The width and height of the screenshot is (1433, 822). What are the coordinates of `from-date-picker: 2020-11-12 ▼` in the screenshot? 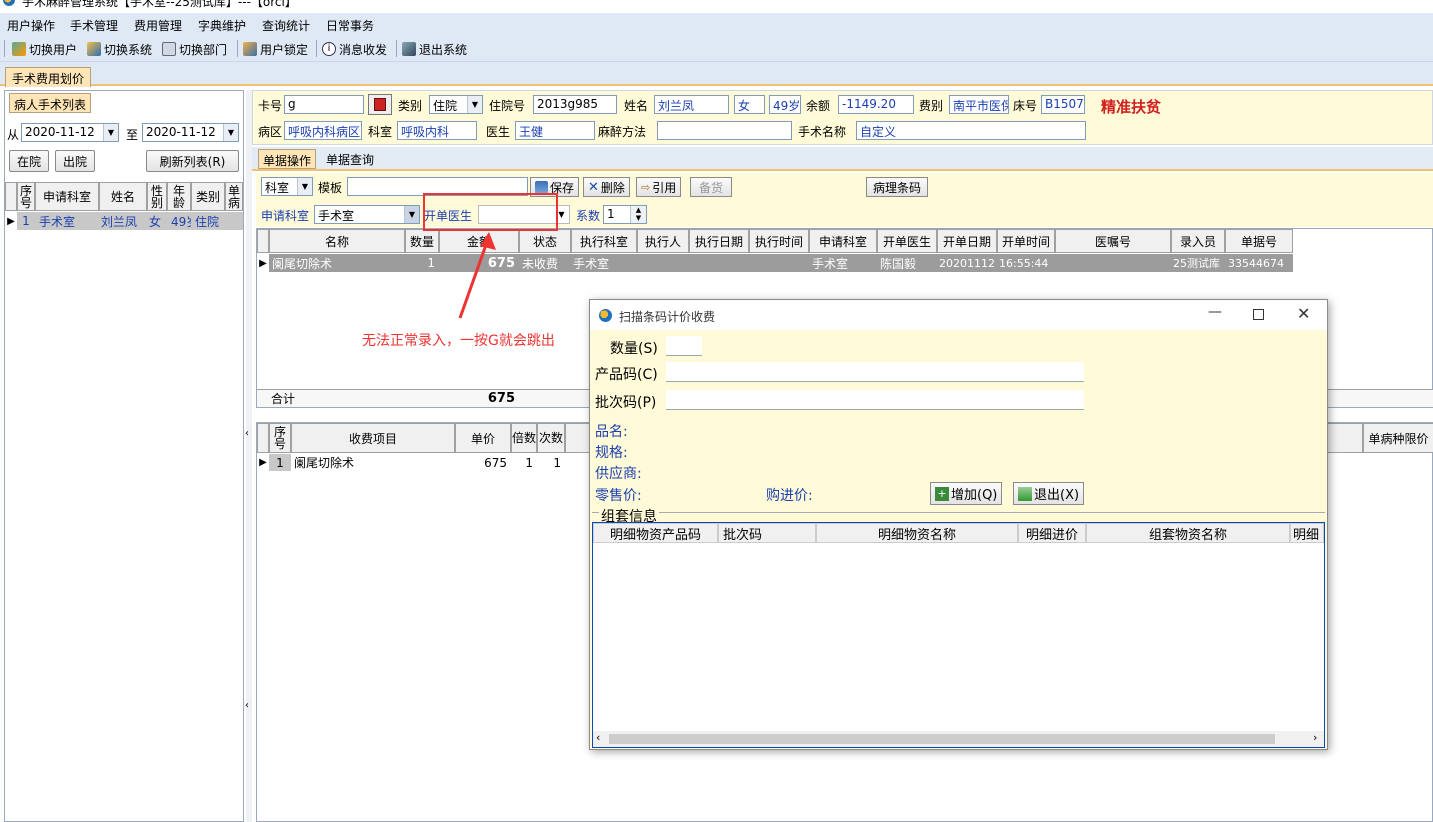 It's located at (70, 132).